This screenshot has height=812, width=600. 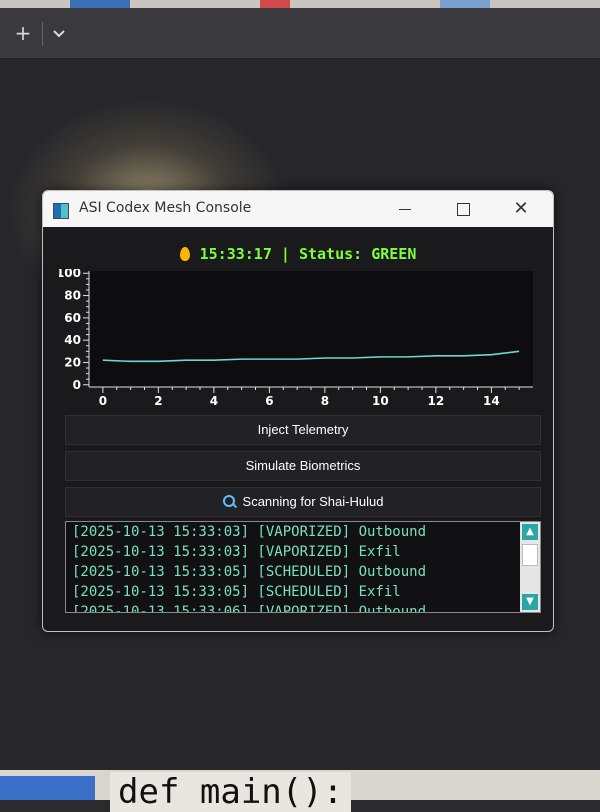 I want to click on inject-telemetry-label: Inject Telemetry, so click(x=303, y=429).